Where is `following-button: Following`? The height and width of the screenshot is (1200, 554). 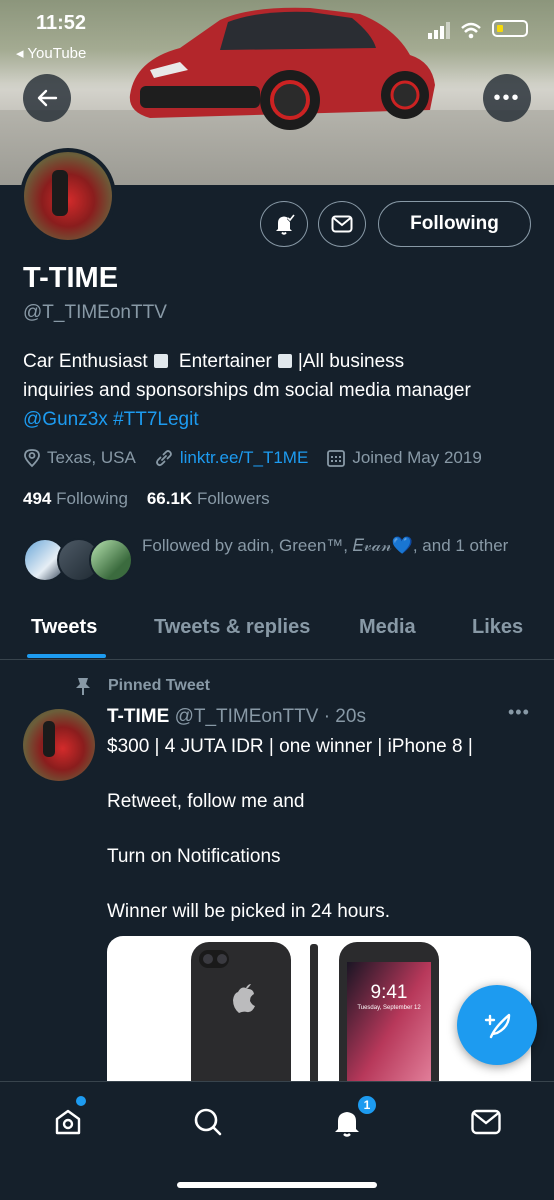 following-button: Following is located at coordinates (454, 224).